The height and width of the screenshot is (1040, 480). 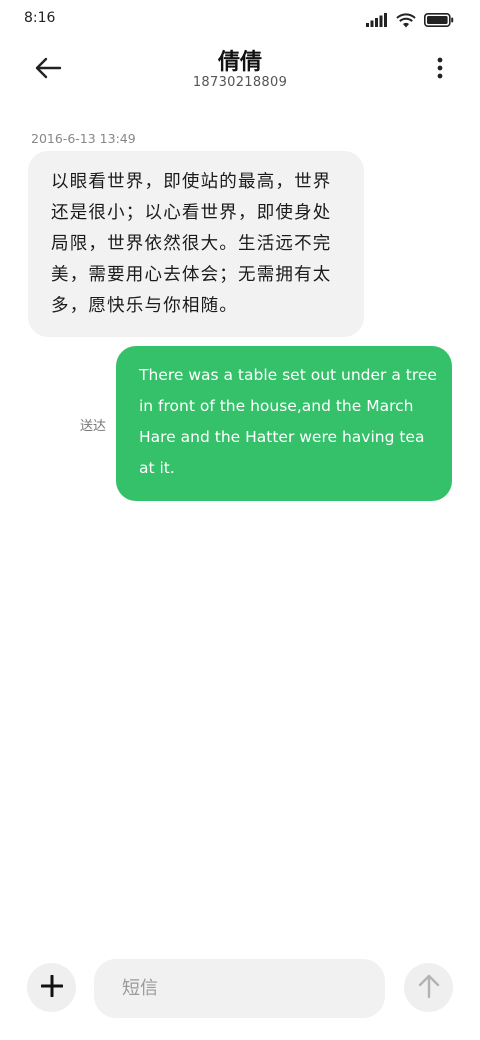 I want to click on delivery-status: 送达, so click(x=93, y=426).